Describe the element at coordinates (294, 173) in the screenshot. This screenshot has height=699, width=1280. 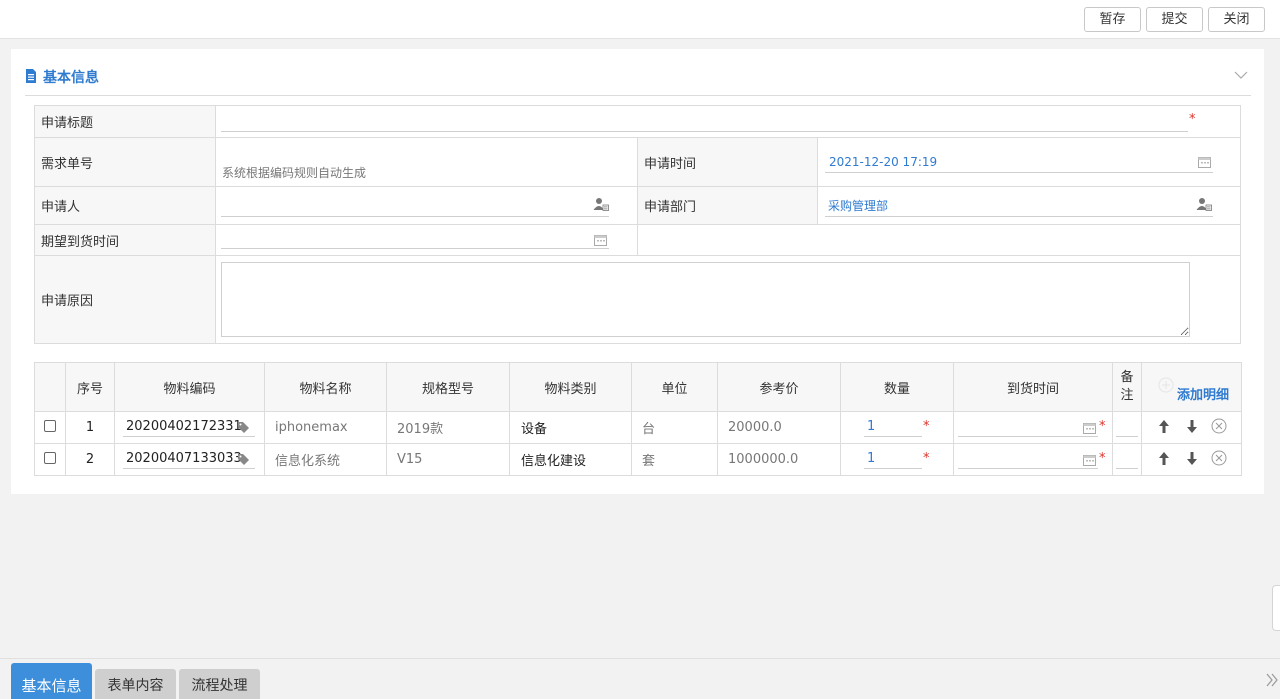
I see `req-no-placeholder: 系统根据编码规则自动生成` at that location.